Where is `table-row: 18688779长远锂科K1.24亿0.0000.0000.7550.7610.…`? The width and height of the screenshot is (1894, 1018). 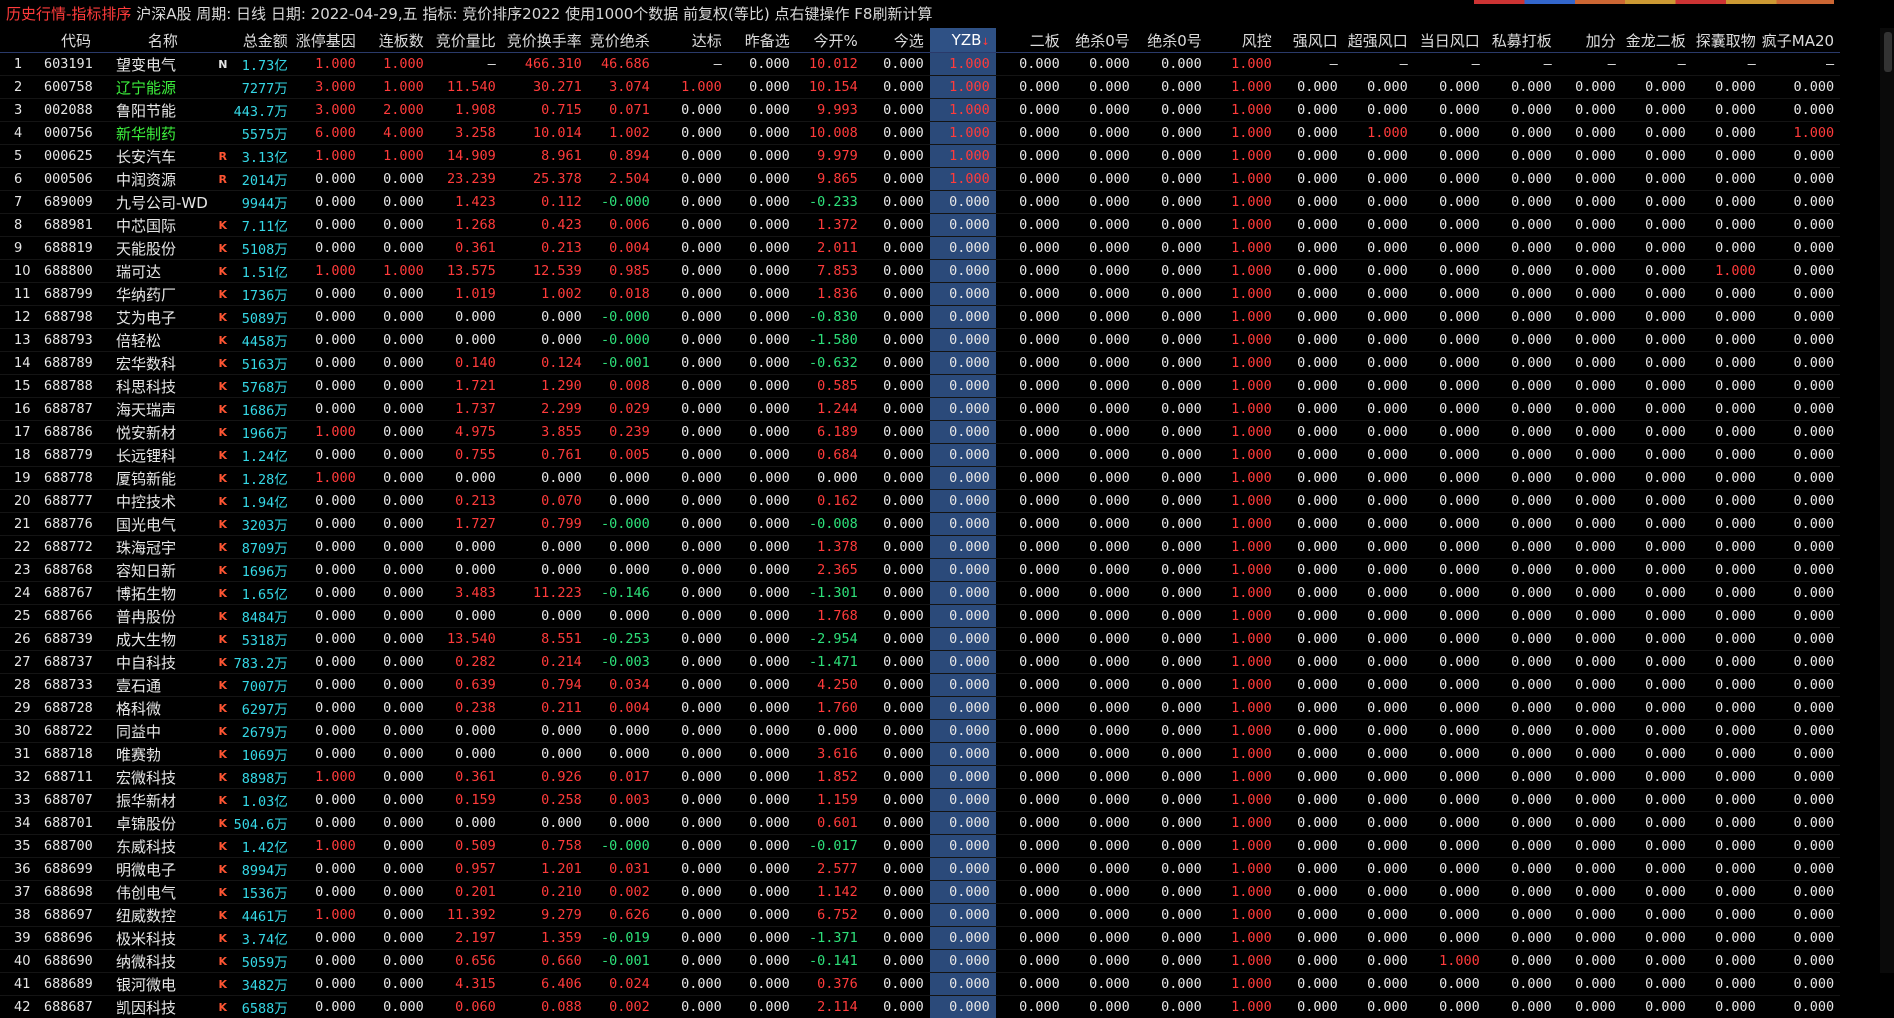 table-row: 18688779长远锂科K1.24亿0.0000.0000.7550.7610.… is located at coordinates (920, 455).